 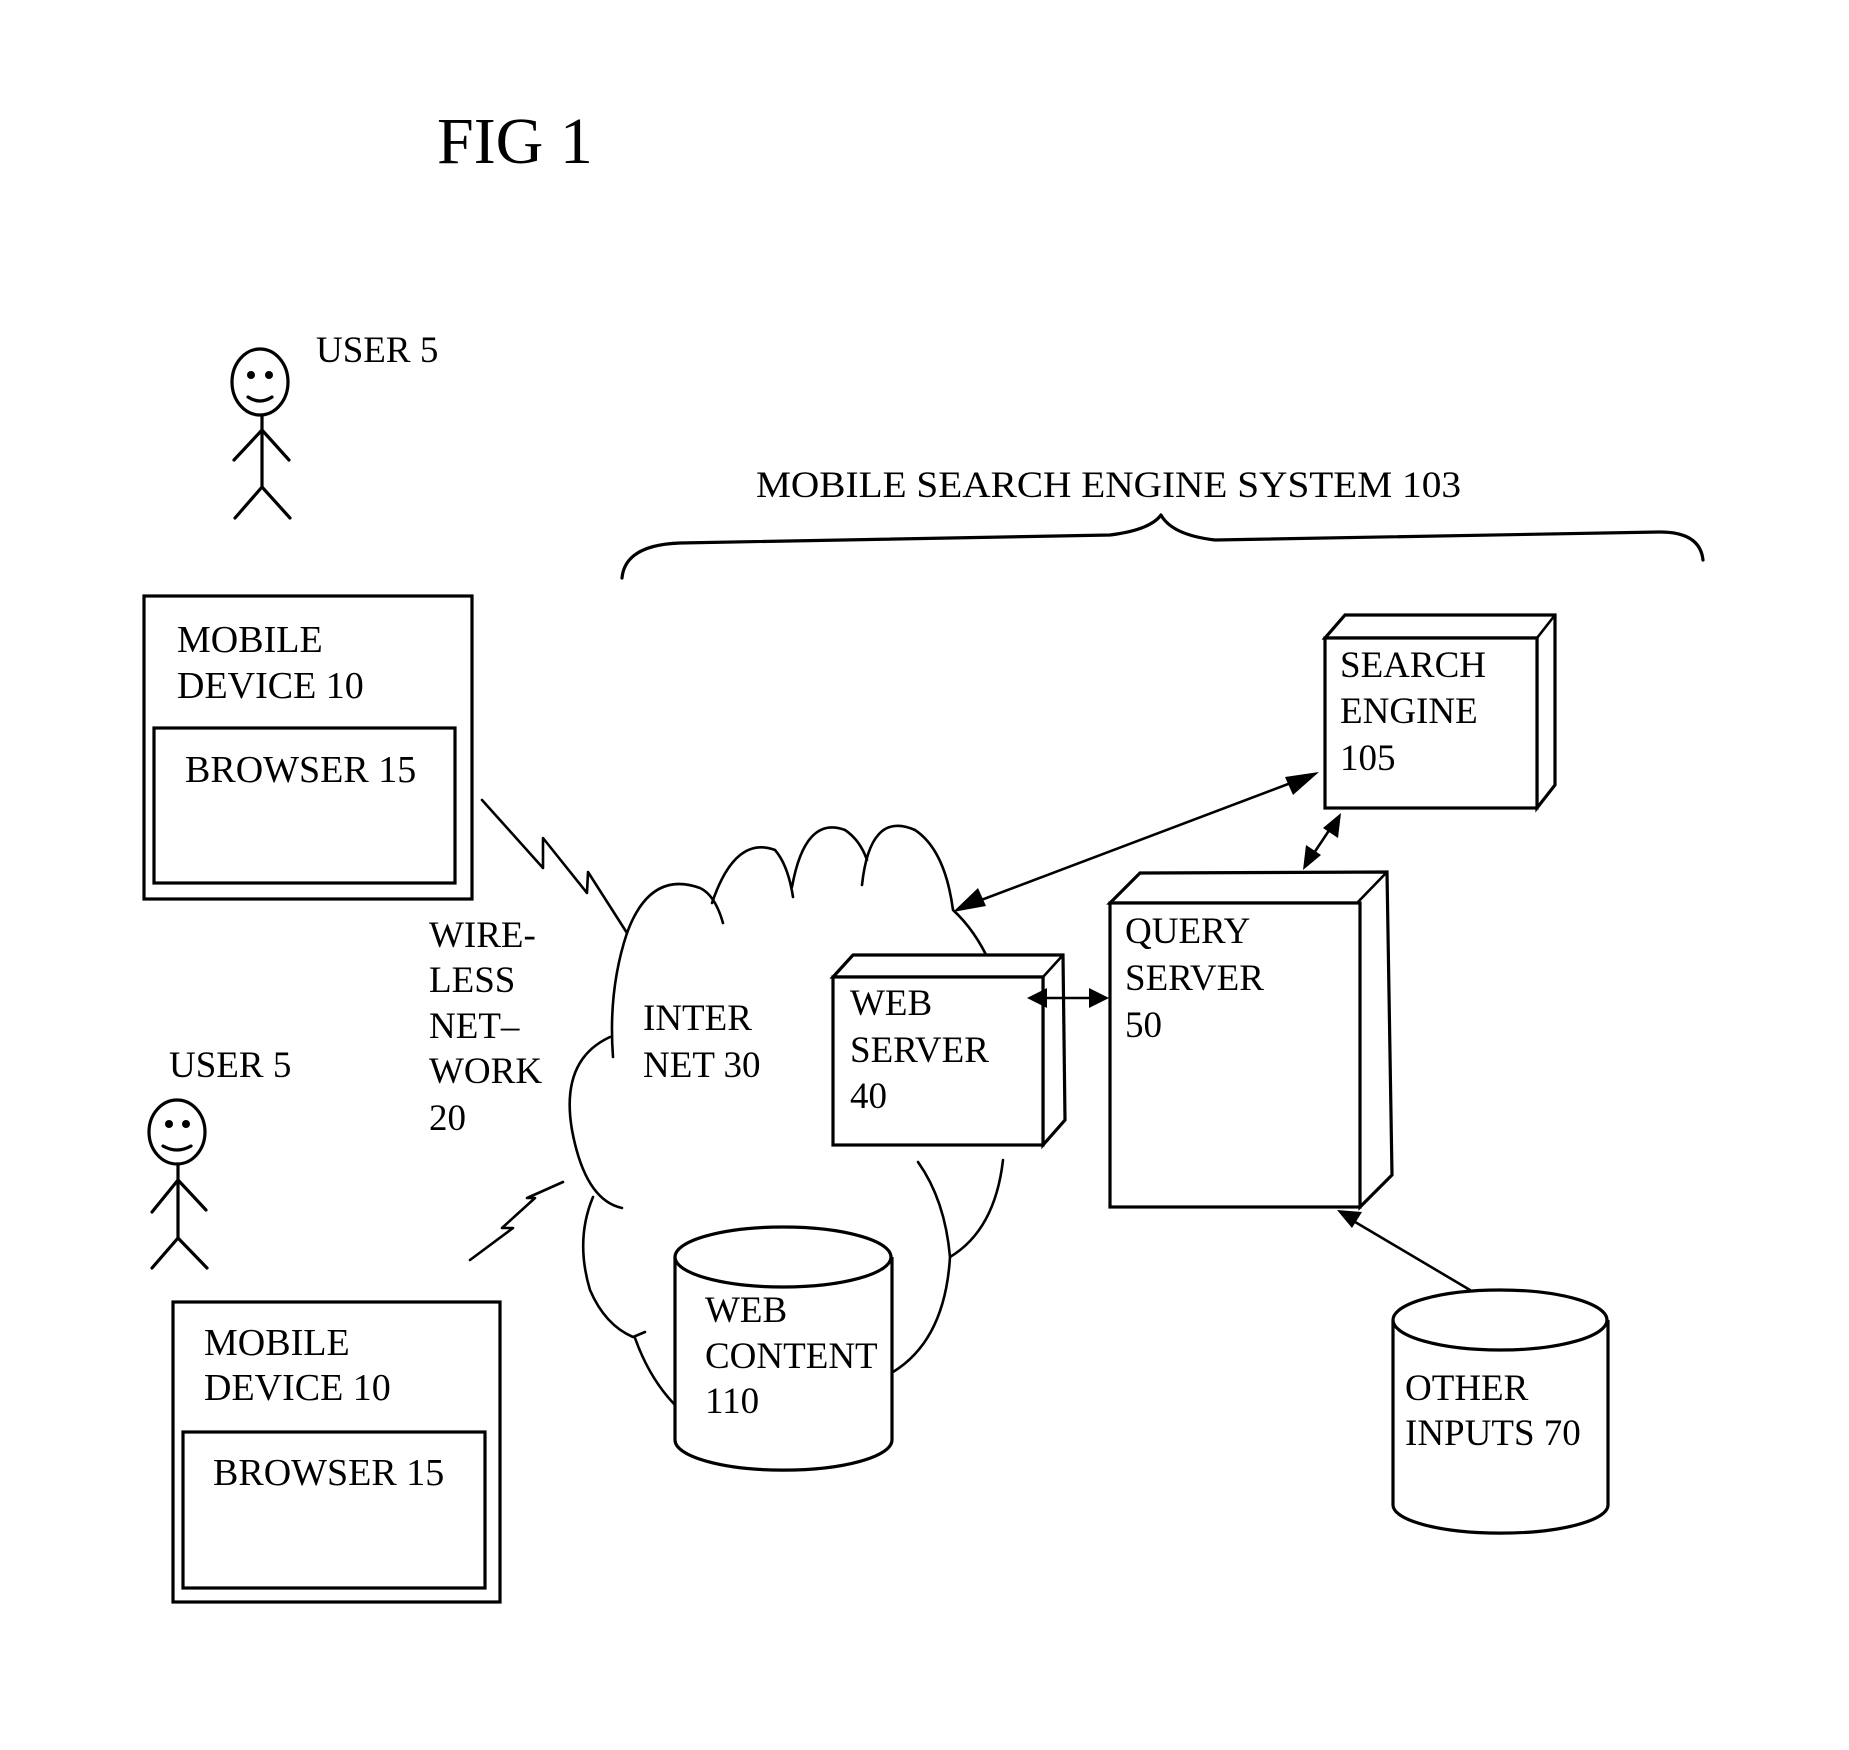 What do you see at coordinates (891, 1003) in the screenshot?
I see `web-server-line: WEB` at bounding box center [891, 1003].